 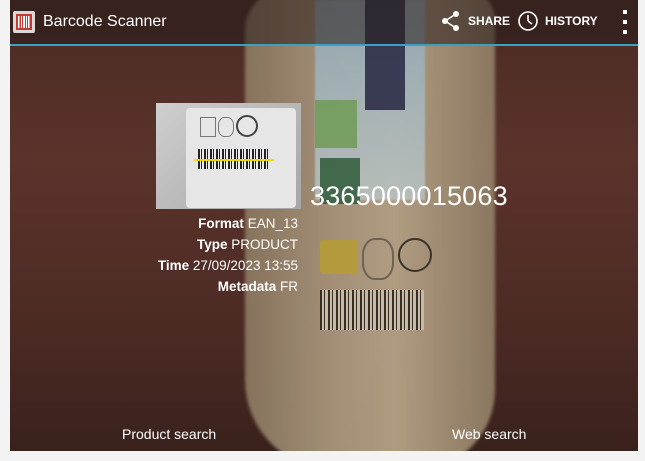 I want to click on product-search-button: Product search, so click(x=169, y=434).